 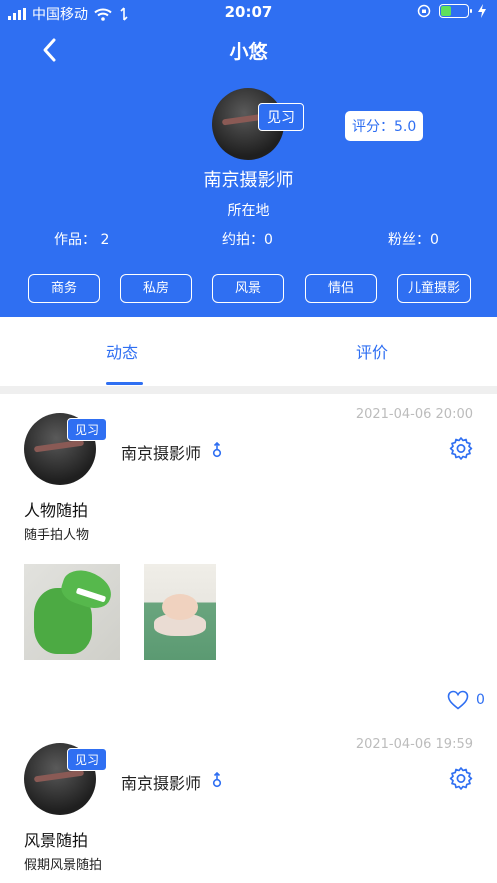 What do you see at coordinates (81, 239) in the screenshot?
I see `stat-works: 作品： 2` at bounding box center [81, 239].